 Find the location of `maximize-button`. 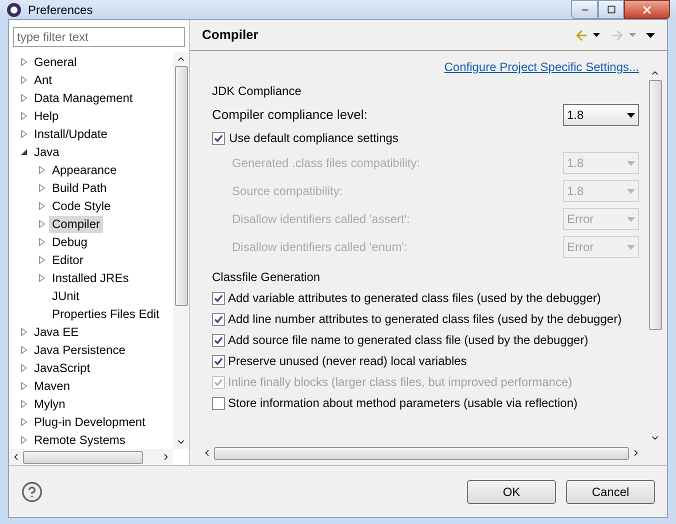

maximize-button is located at coordinates (611, 9).